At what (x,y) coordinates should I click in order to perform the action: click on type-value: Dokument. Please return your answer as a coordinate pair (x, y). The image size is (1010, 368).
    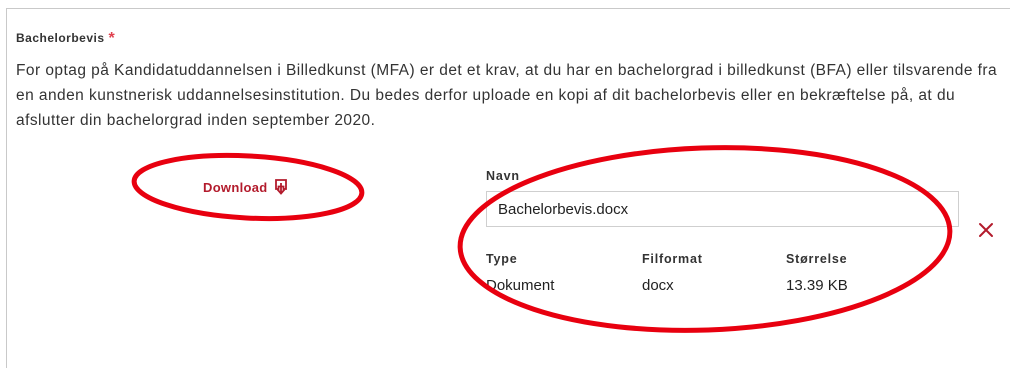
    Looking at the image, I should click on (520, 285).